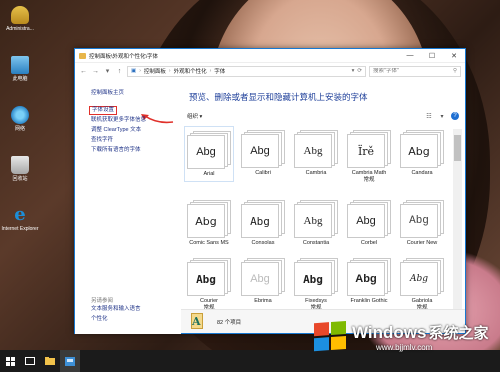 The height and width of the screenshot is (372, 500). Describe the element at coordinates (316, 243) in the screenshot. I see `font-name: Constantia` at that location.